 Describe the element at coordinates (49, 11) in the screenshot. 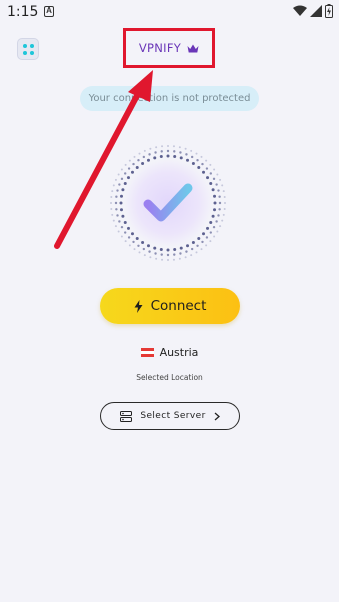

I see `notification-icon: A` at that location.